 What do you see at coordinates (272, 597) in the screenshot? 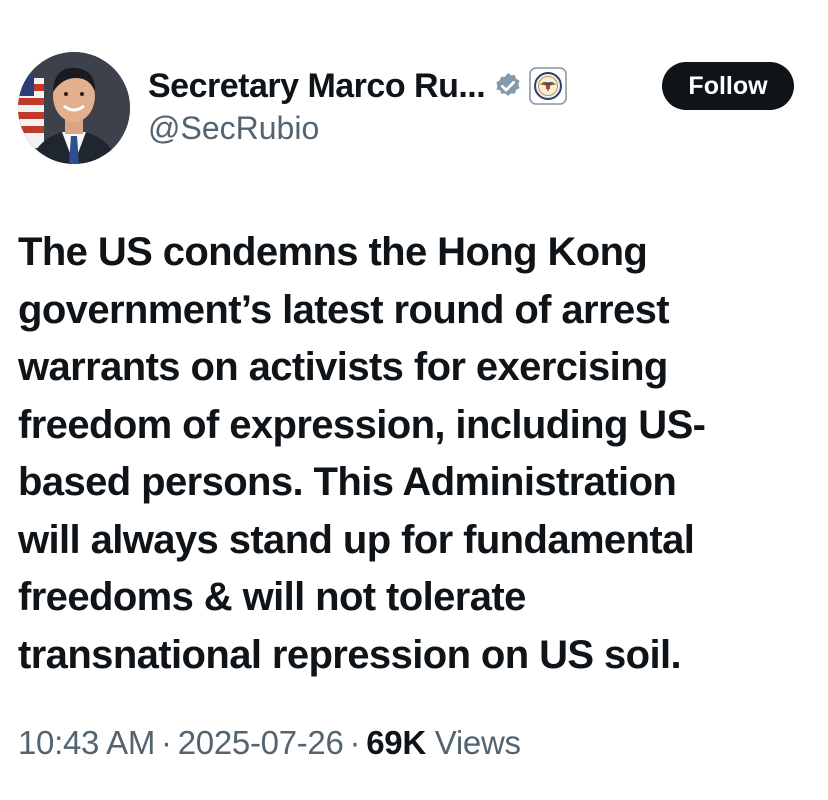
I see `tweet-line: freedoms & will not tolerate` at bounding box center [272, 597].